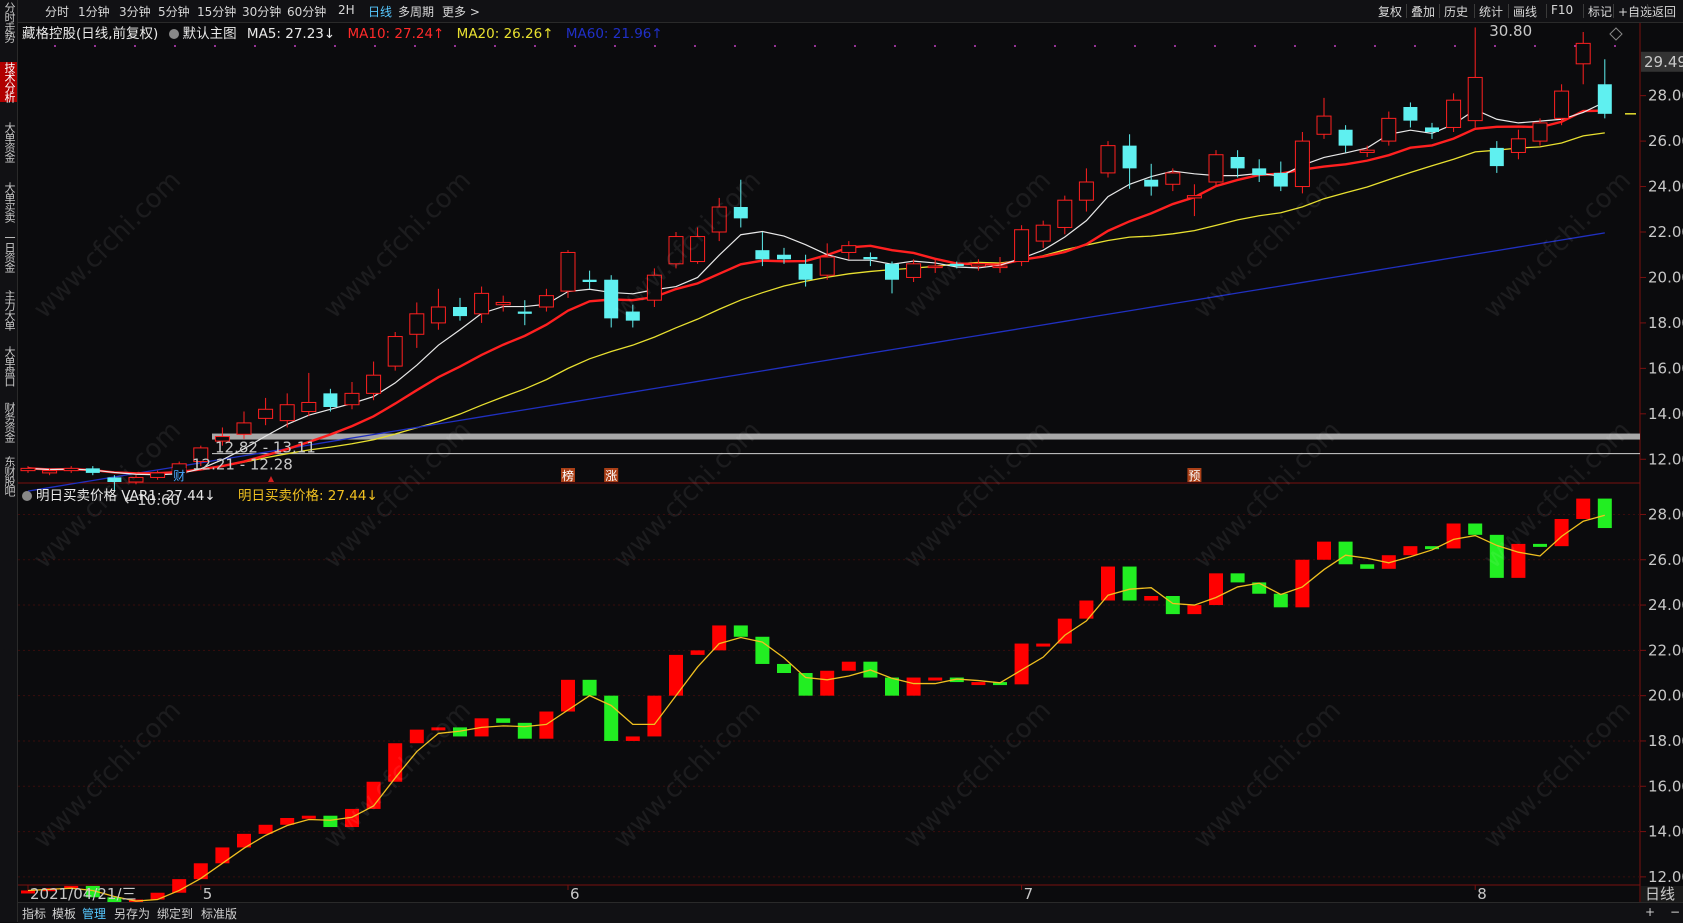  What do you see at coordinates (461, 11) in the screenshot?
I see `period-tab-10: 更多 >` at bounding box center [461, 11].